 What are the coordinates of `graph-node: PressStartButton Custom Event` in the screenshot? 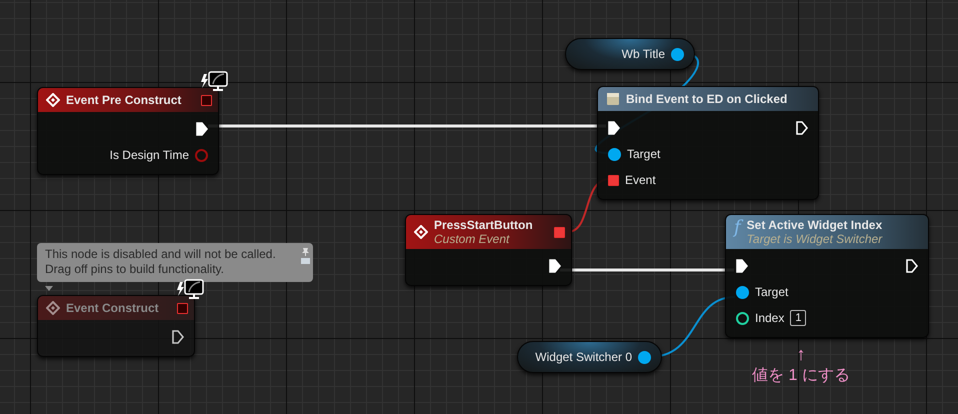 It's located at (488, 250).